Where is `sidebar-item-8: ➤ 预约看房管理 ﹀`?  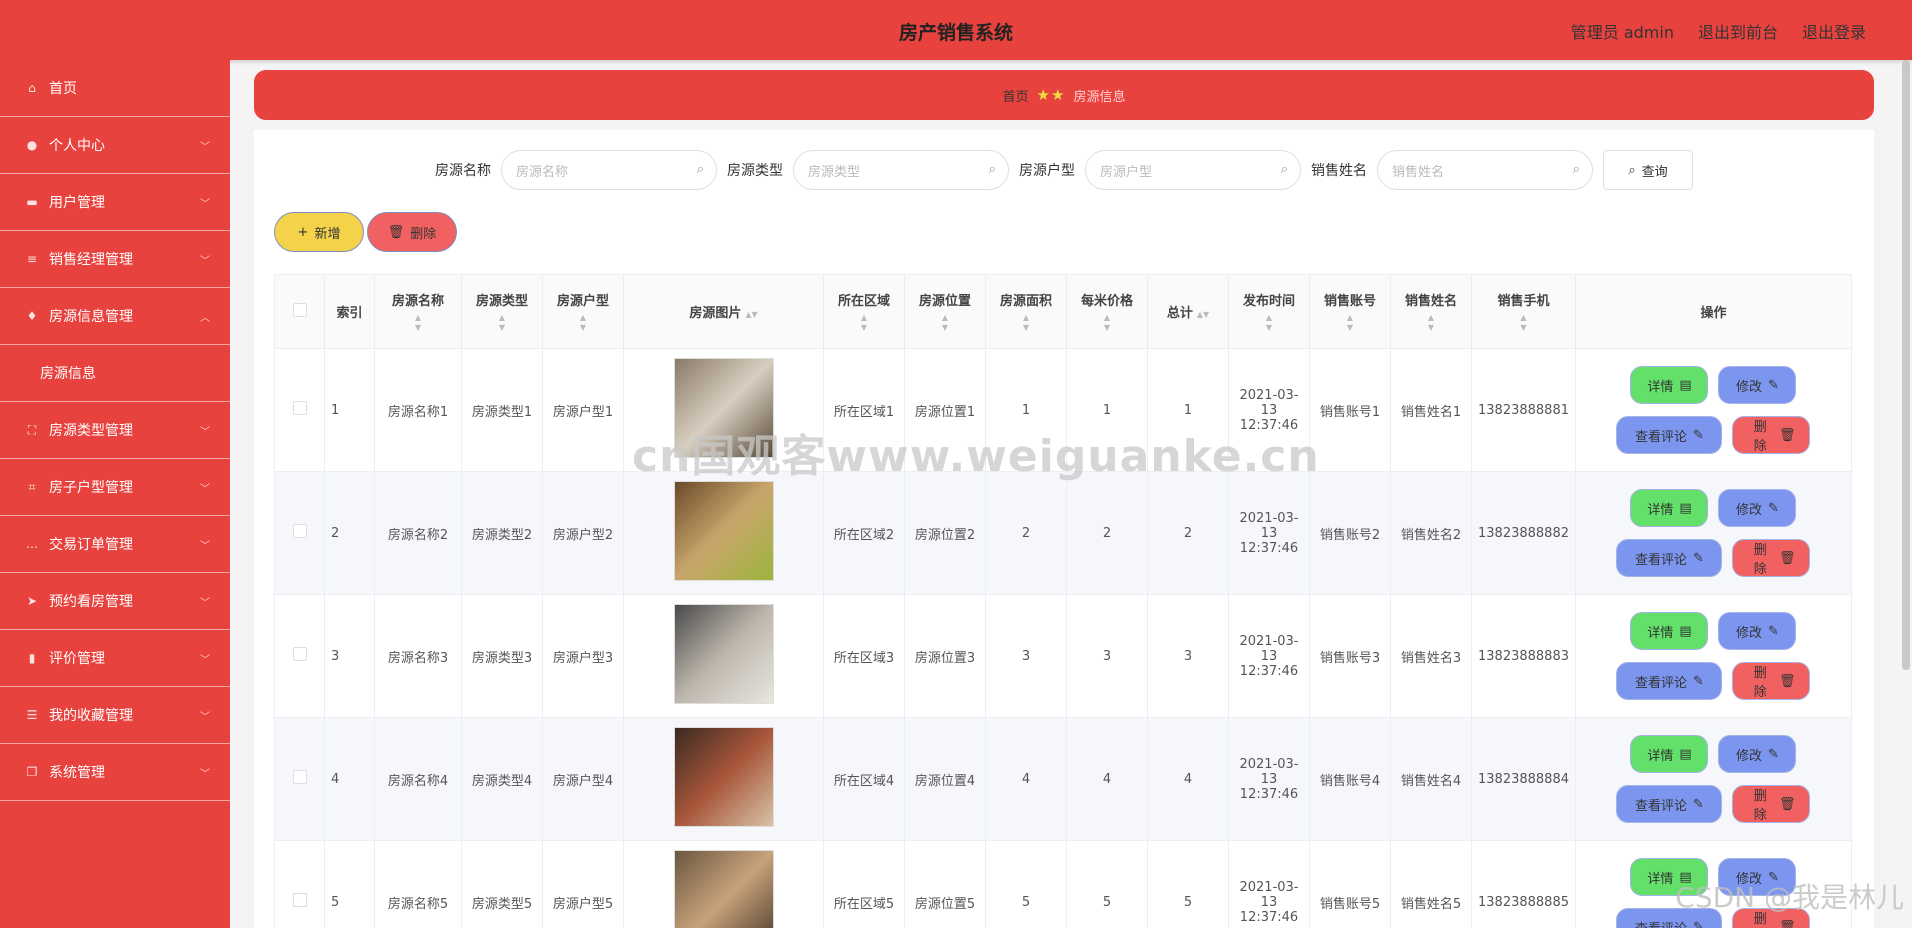 sidebar-item-8: ➤ 预约看房管理 ﹀ is located at coordinates (115, 601).